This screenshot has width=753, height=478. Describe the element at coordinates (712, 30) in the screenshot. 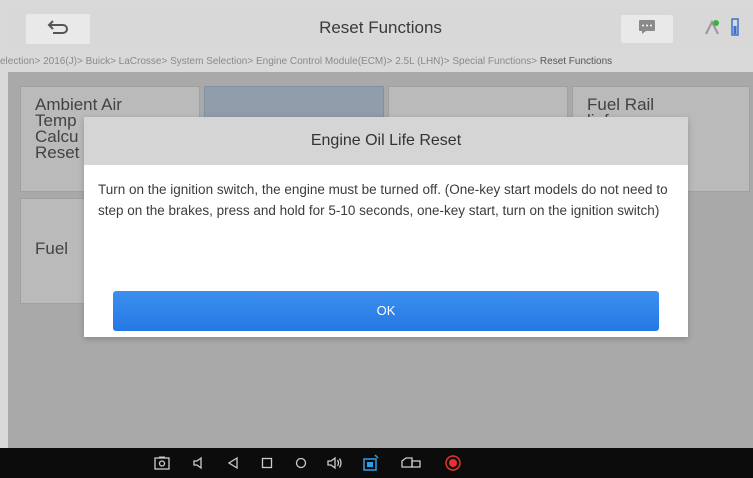

I see `vci-status-icon` at that location.